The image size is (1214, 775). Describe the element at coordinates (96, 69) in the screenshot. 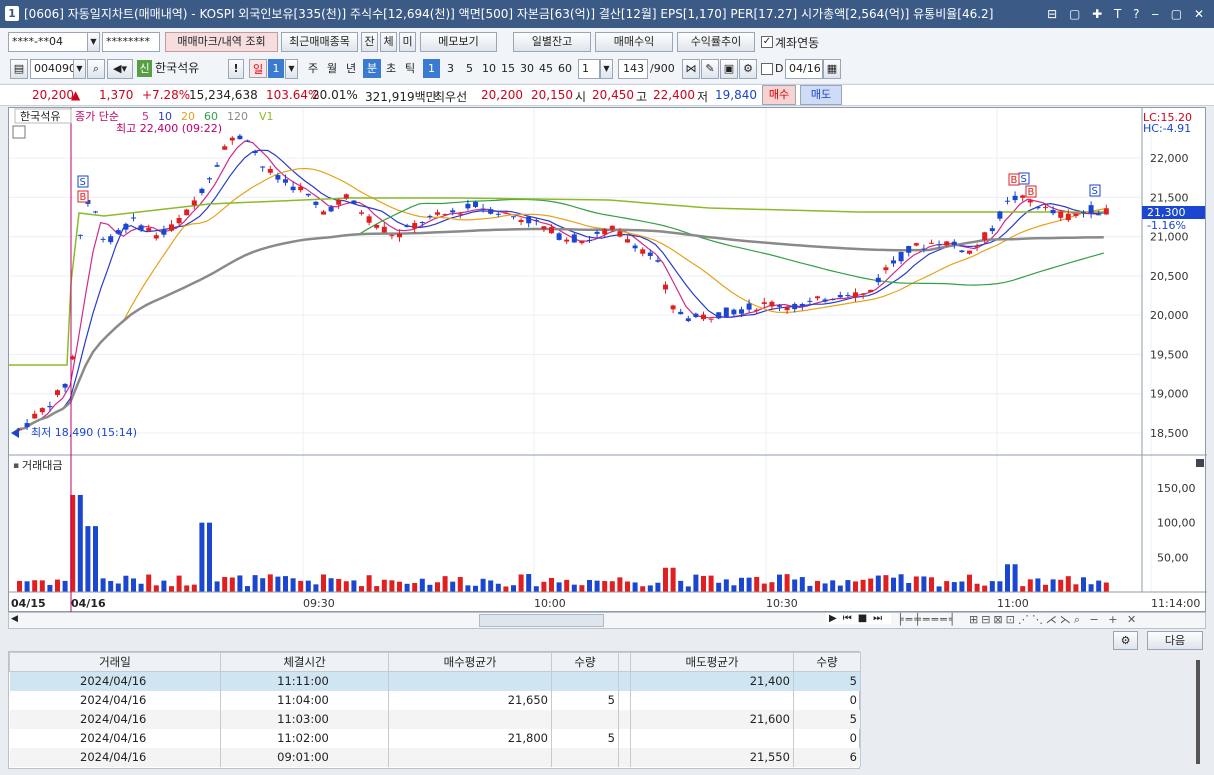

I see `search-icon: ⌕` at that location.